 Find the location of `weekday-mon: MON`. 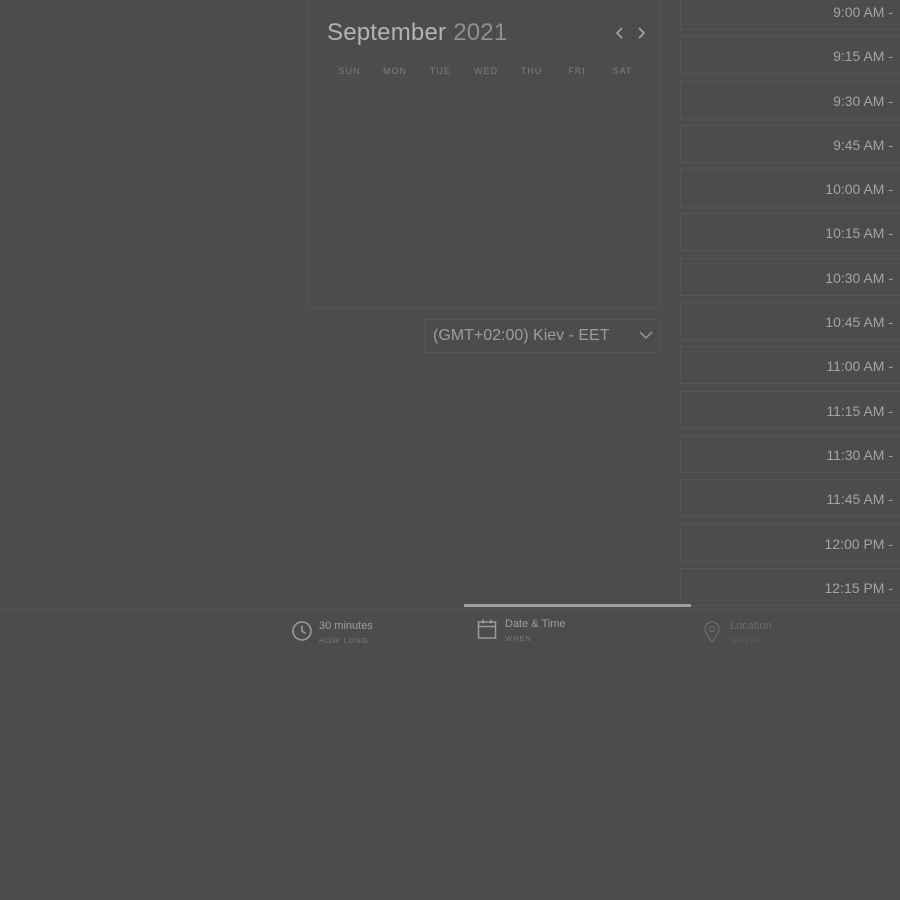

weekday-mon: MON is located at coordinates (395, 71).